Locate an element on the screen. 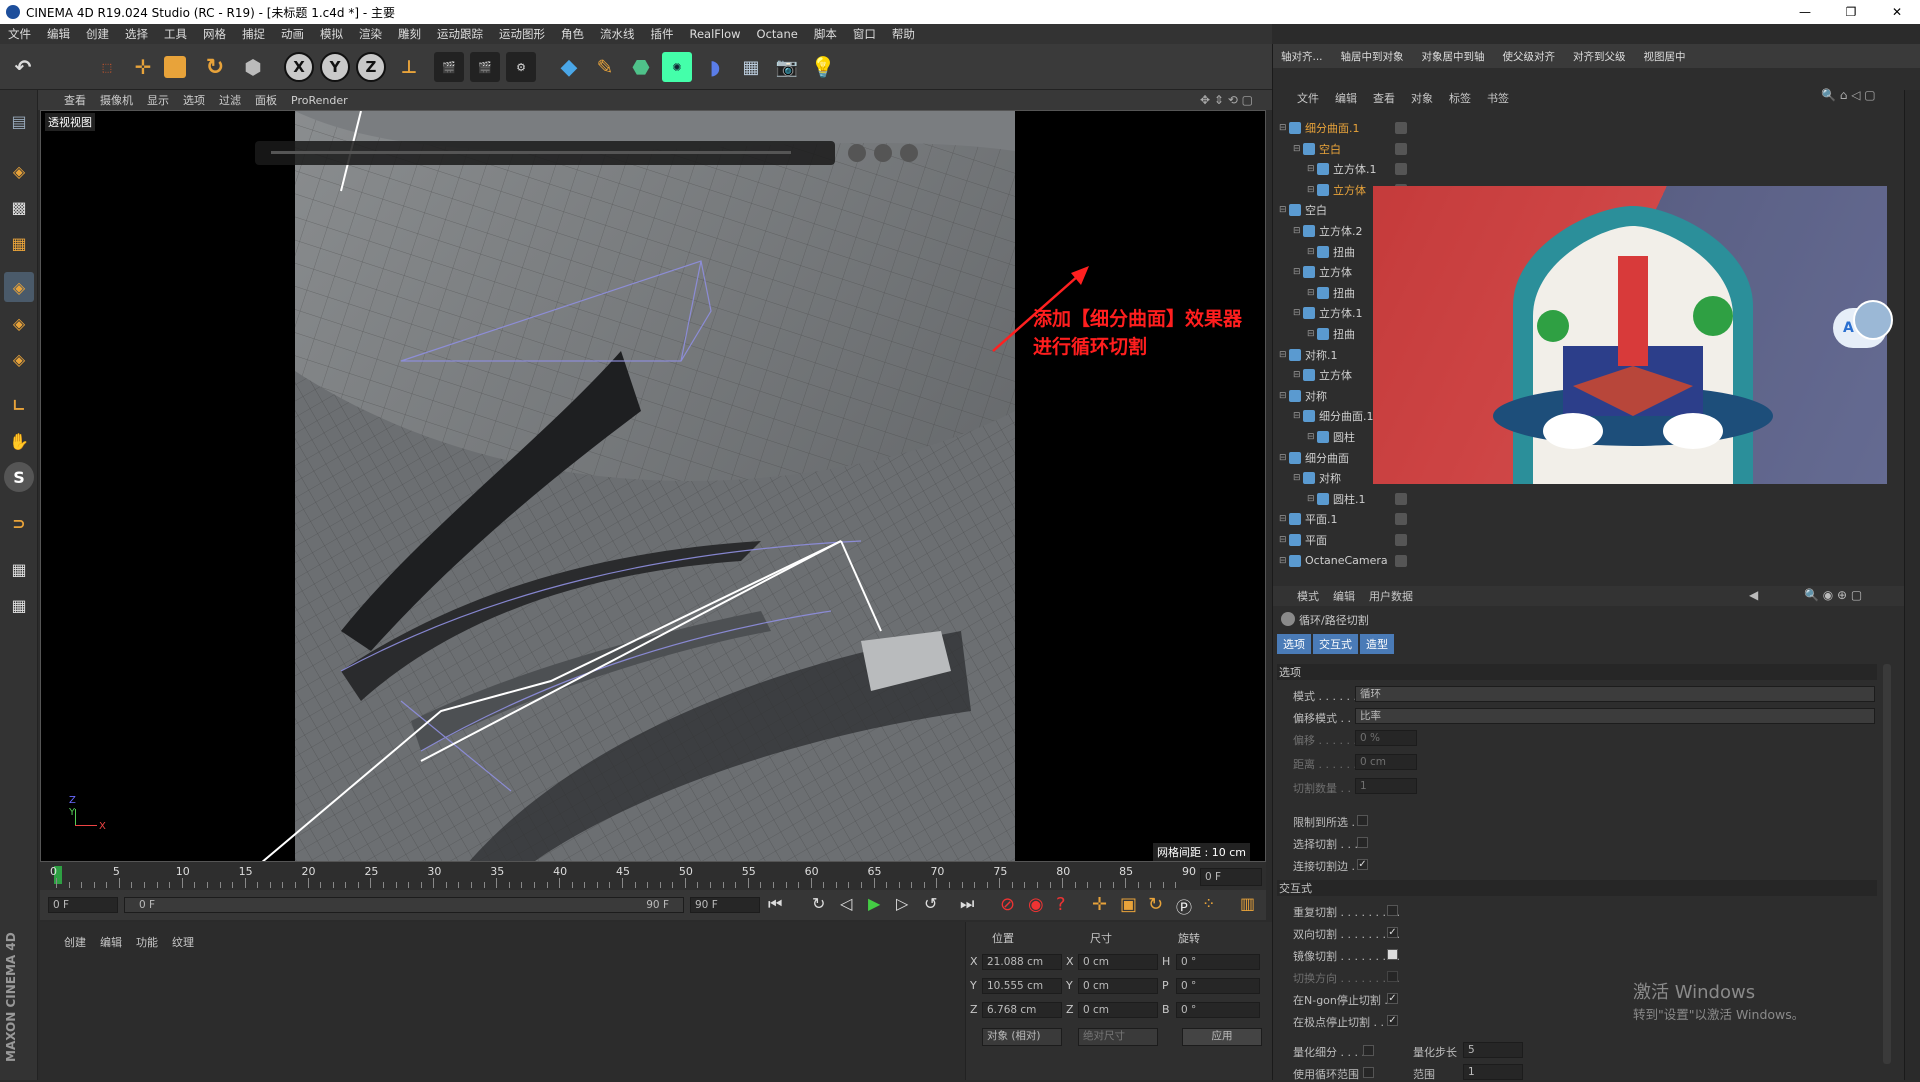 The image size is (1920, 1082). minimize-icon: — is located at coordinates (1805, 12).